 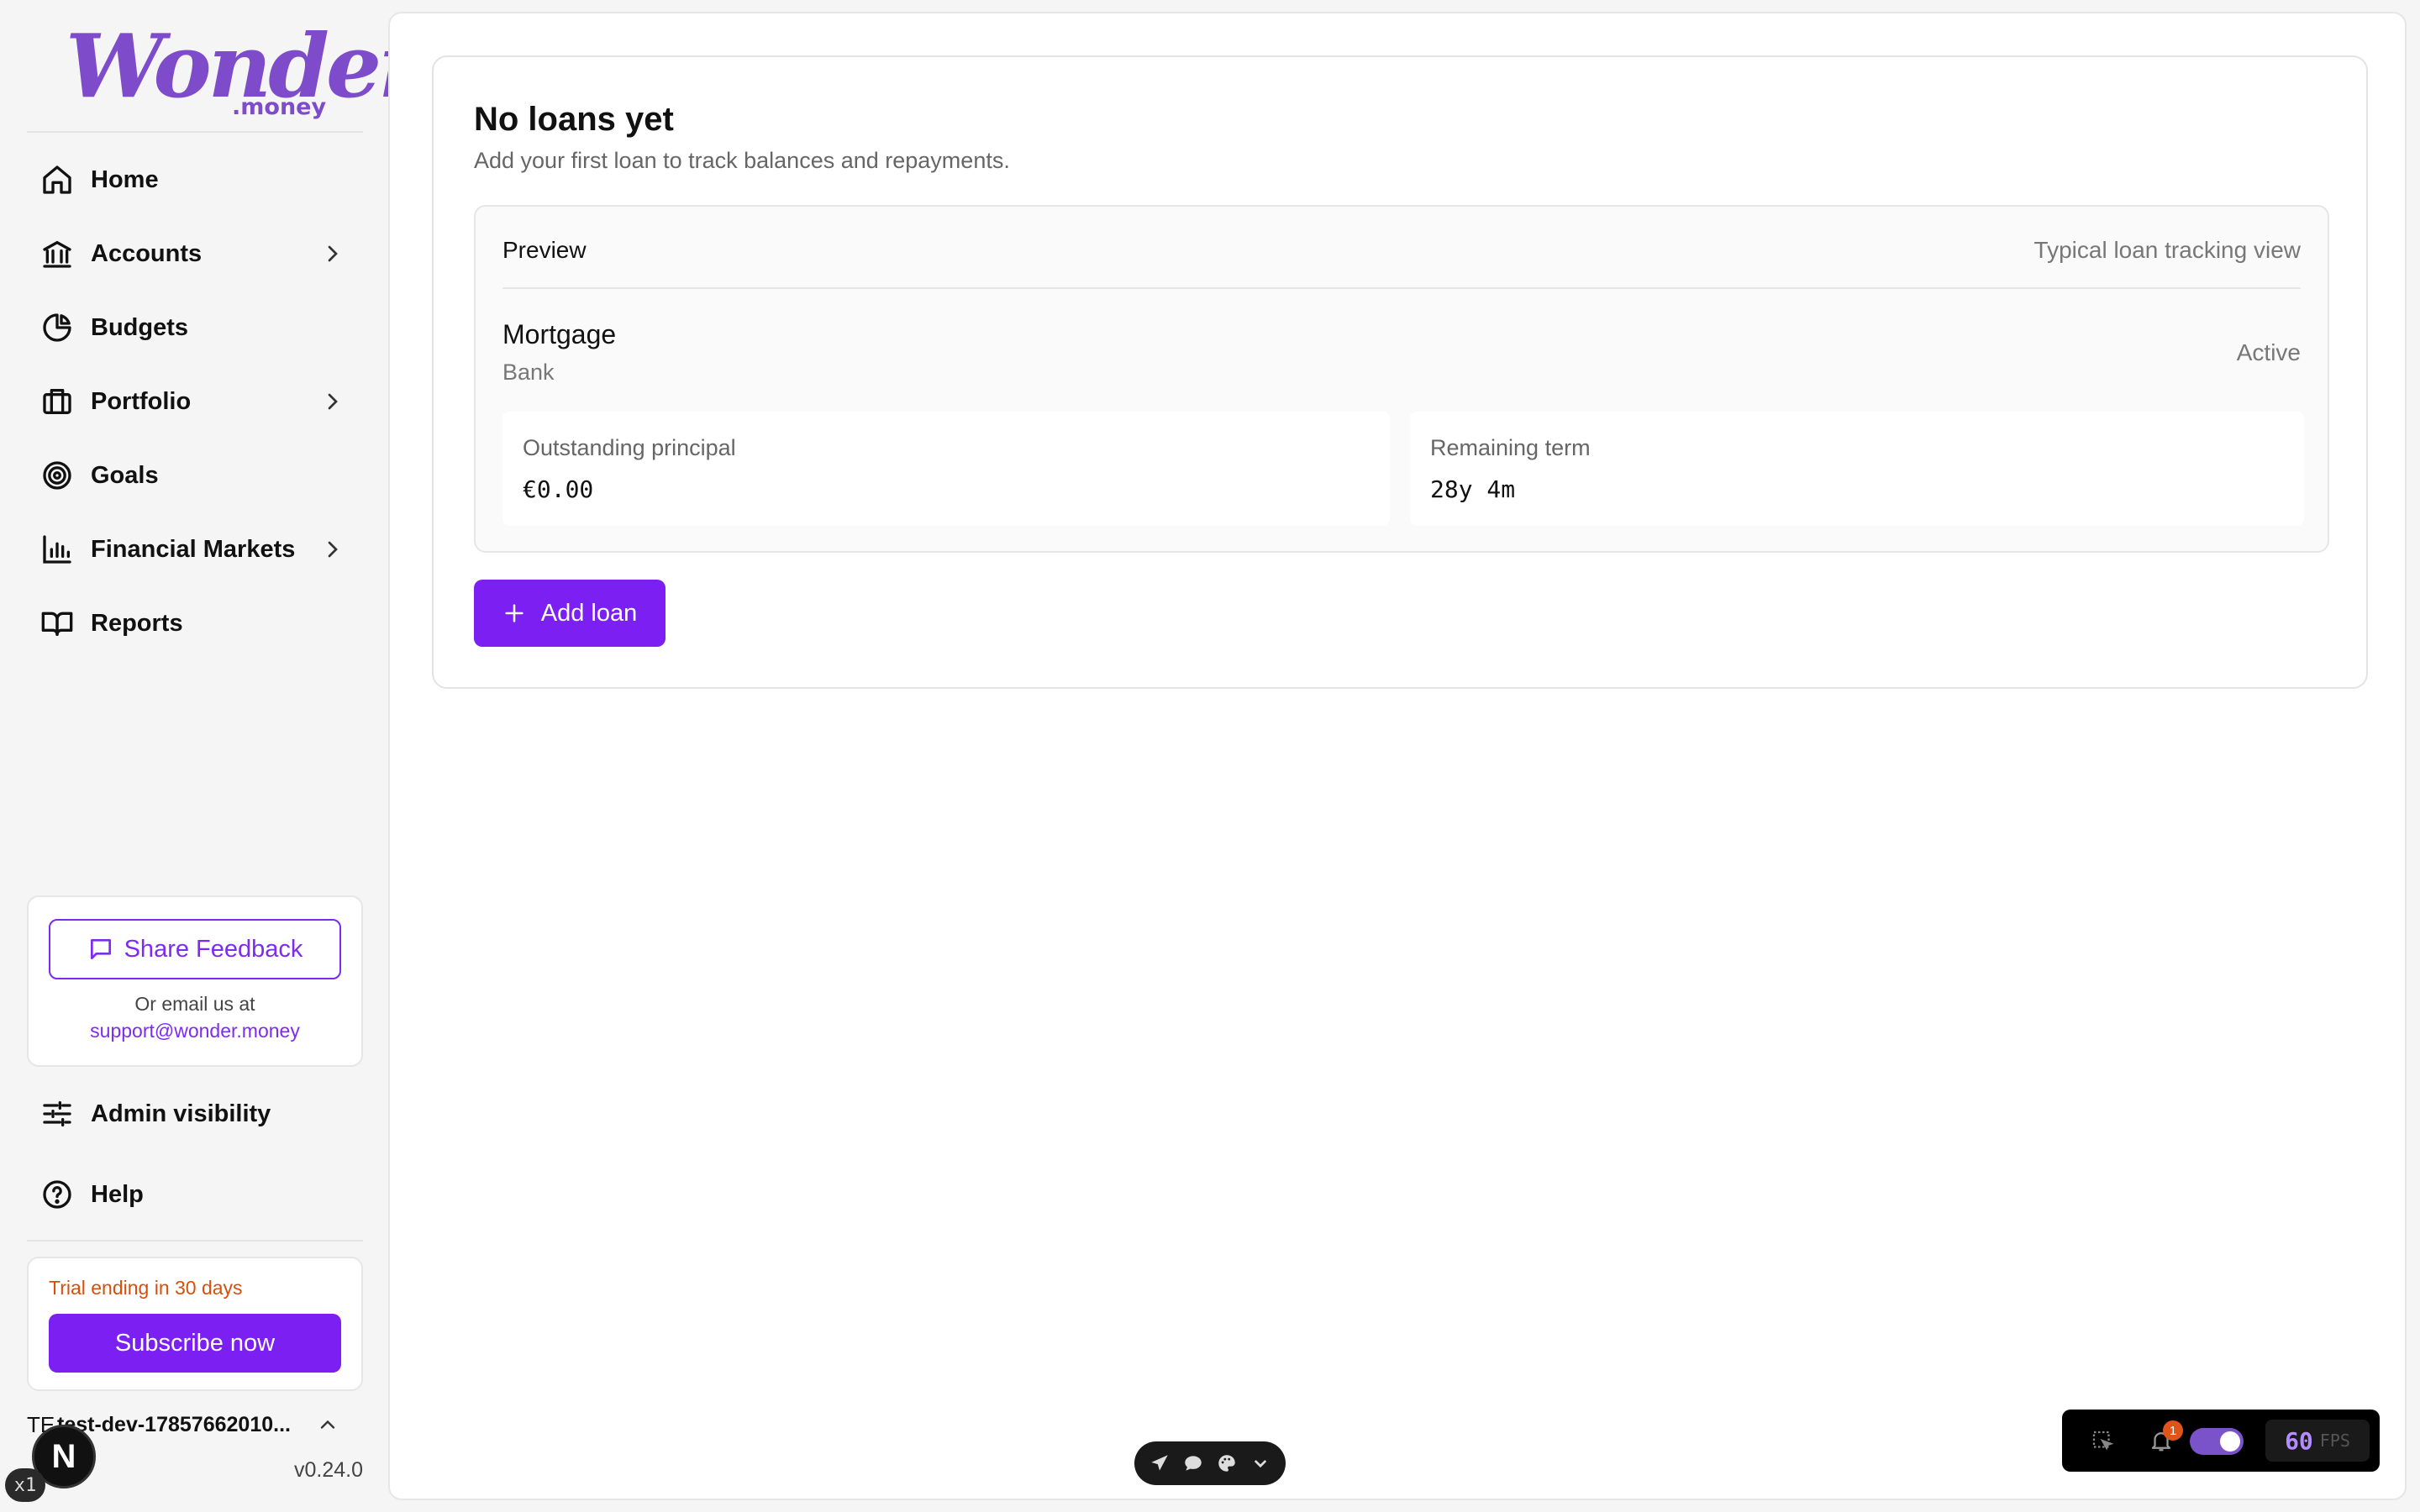 What do you see at coordinates (559, 334) in the screenshot?
I see `loan-name: Mortgage` at bounding box center [559, 334].